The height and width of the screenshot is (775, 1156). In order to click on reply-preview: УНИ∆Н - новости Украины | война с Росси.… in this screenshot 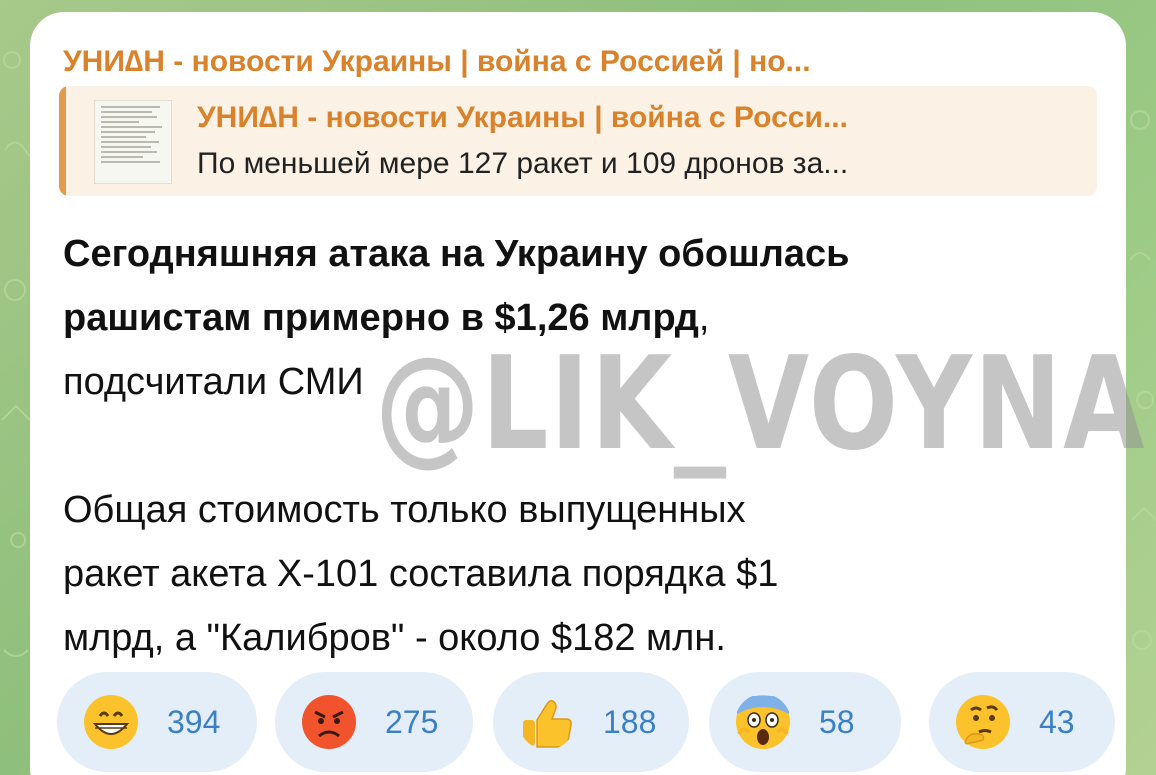, I will do `click(578, 141)`.